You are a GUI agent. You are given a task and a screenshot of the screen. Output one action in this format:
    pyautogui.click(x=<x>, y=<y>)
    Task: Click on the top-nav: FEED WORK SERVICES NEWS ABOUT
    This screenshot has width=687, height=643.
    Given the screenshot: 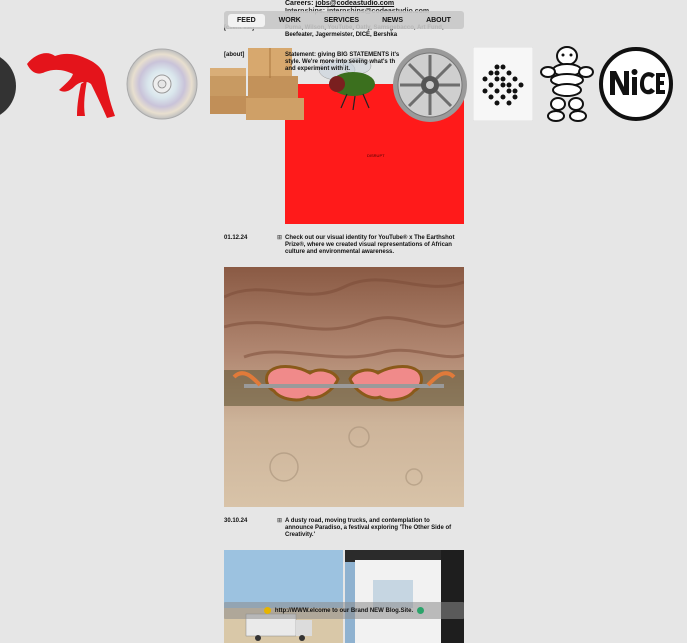 What is the action you would take?
    pyautogui.click(x=344, y=20)
    